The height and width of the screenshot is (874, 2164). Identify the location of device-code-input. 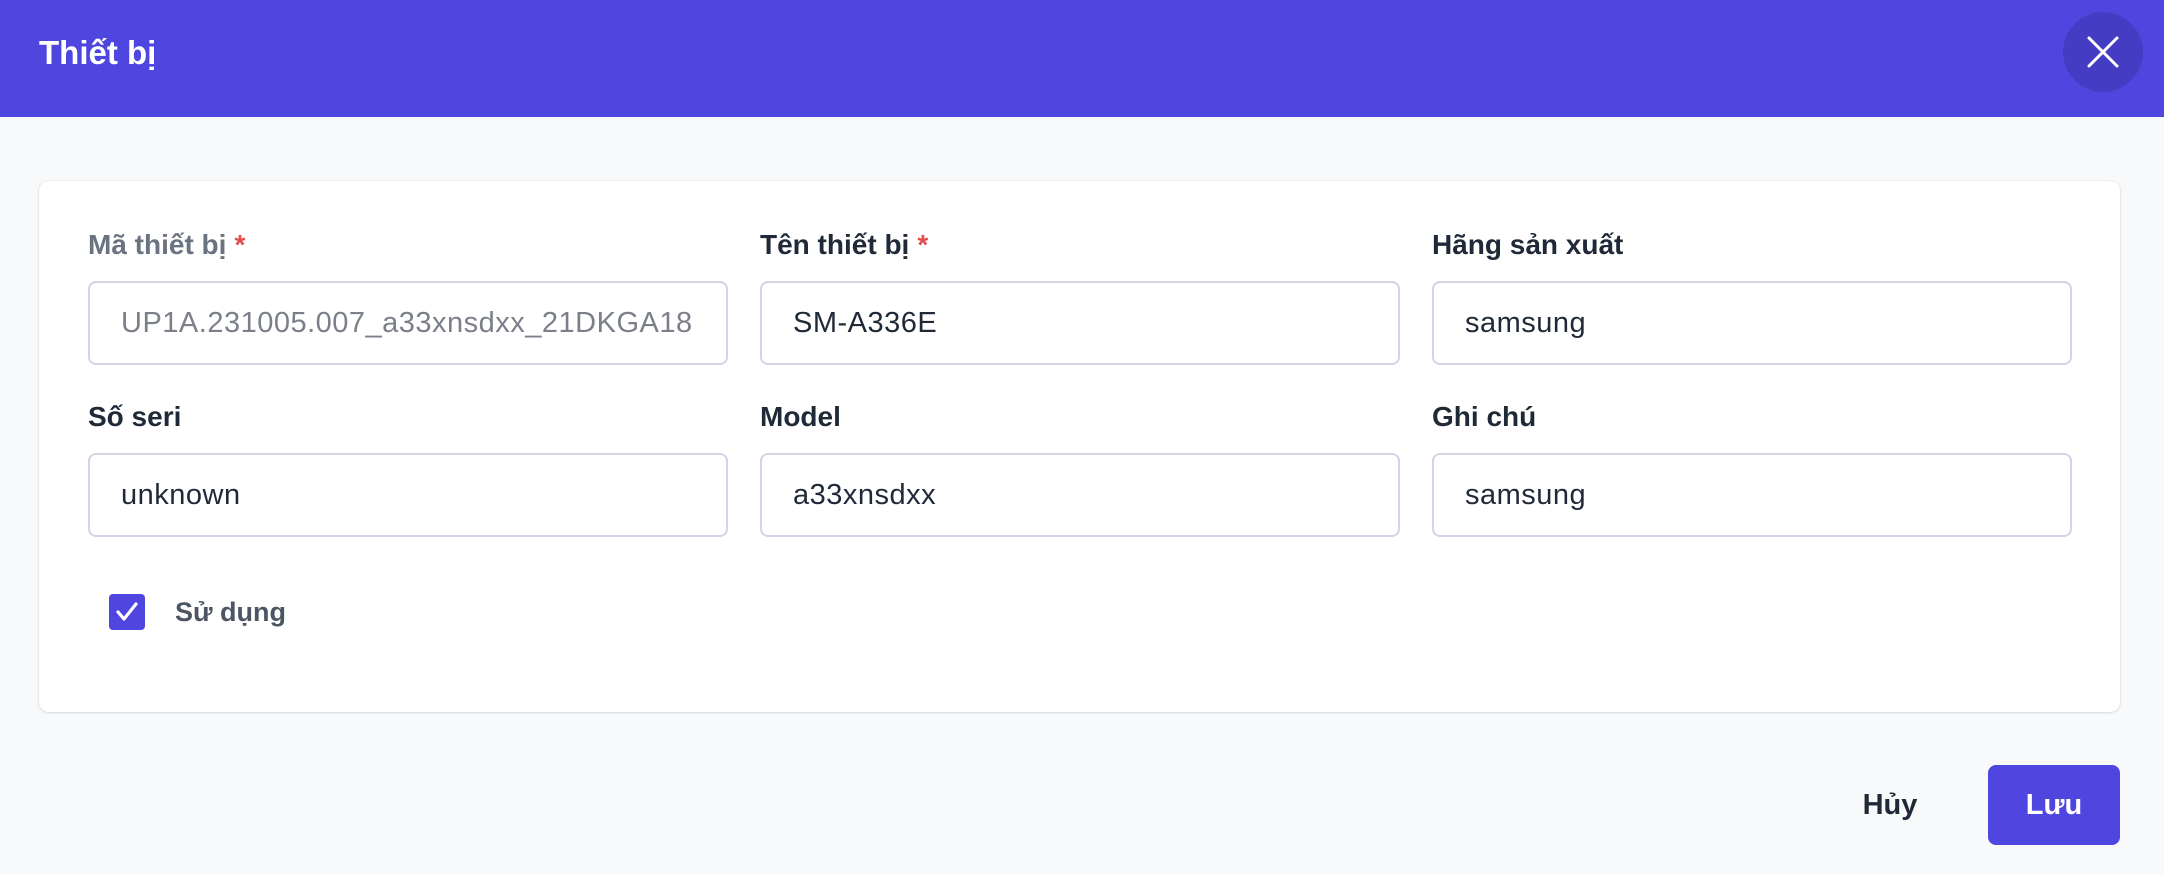
(408, 323).